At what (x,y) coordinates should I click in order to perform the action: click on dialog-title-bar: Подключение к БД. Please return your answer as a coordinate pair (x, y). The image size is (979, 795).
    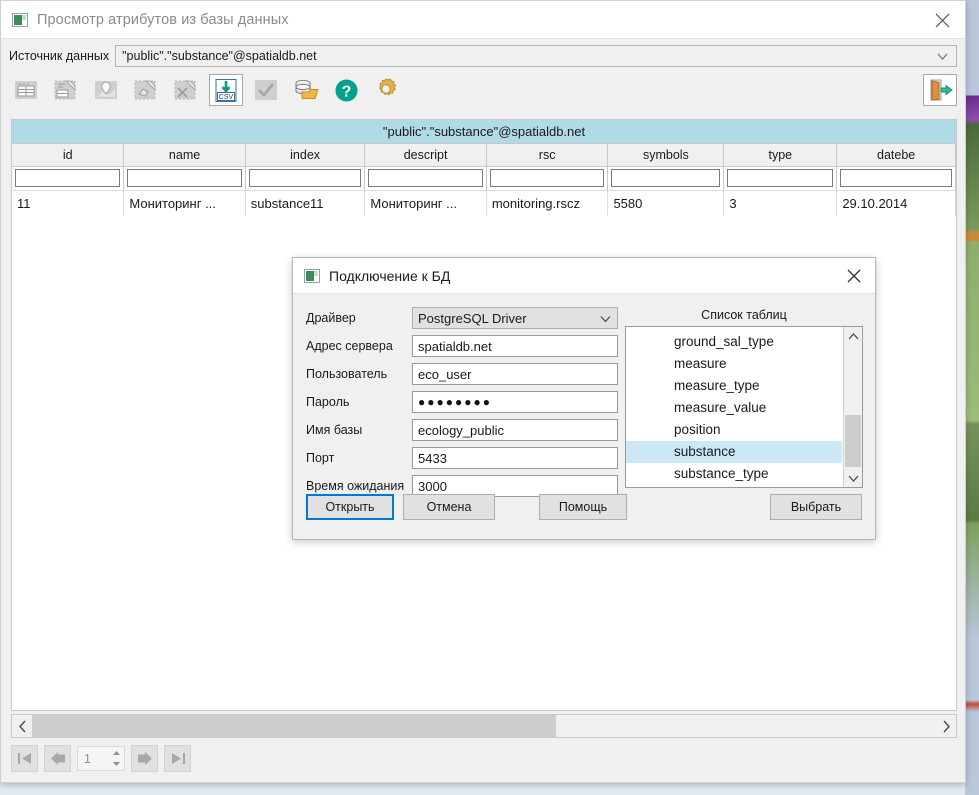
    Looking at the image, I should click on (584, 276).